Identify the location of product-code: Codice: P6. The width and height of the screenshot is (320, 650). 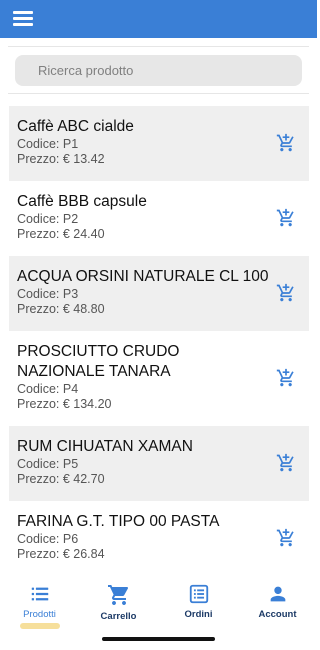
(48, 539).